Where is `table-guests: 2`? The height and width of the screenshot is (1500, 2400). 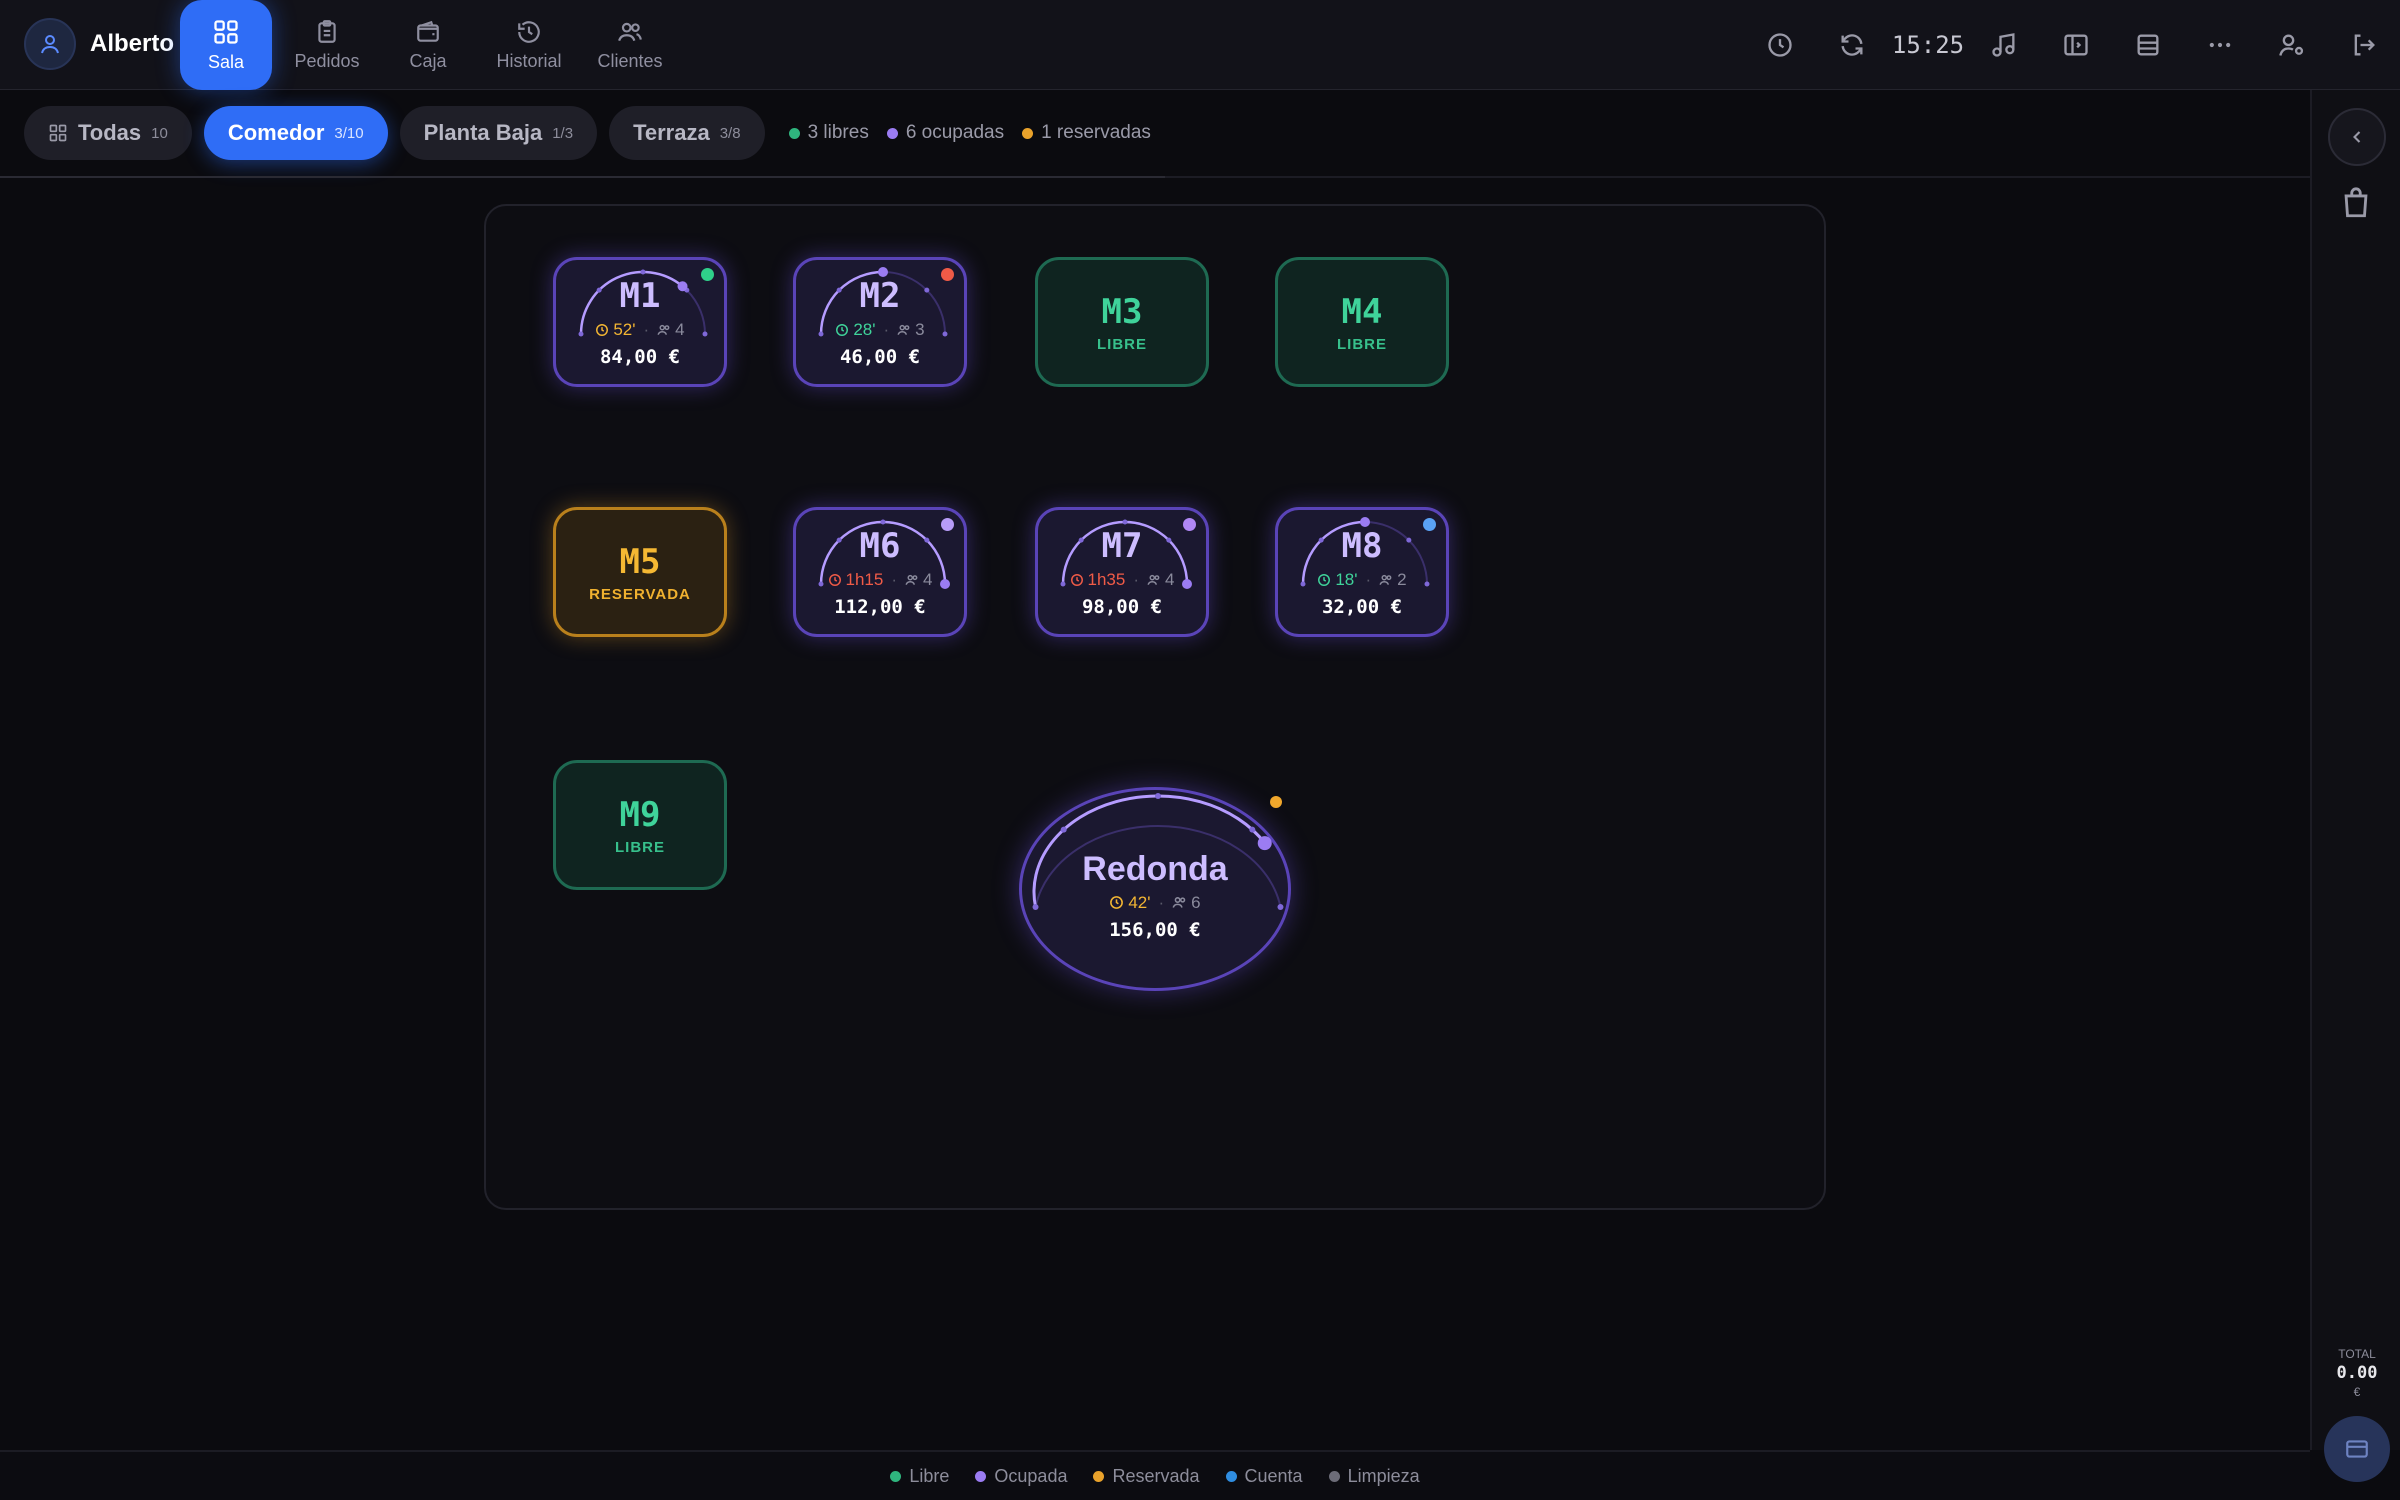
table-guests: 2 is located at coordinates (1393, 580).